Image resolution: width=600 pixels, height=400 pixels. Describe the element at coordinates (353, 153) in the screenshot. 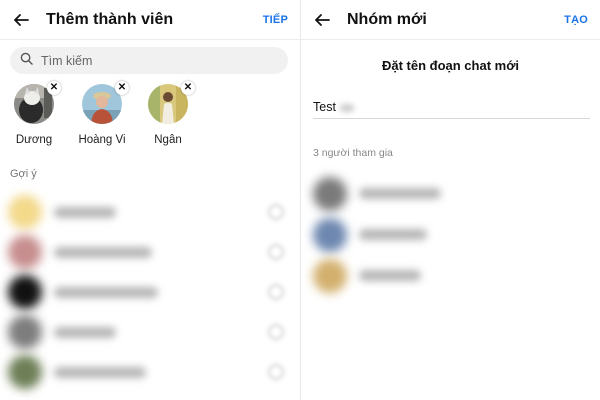

I see `participants-count: 3 người tham gia` at that location.